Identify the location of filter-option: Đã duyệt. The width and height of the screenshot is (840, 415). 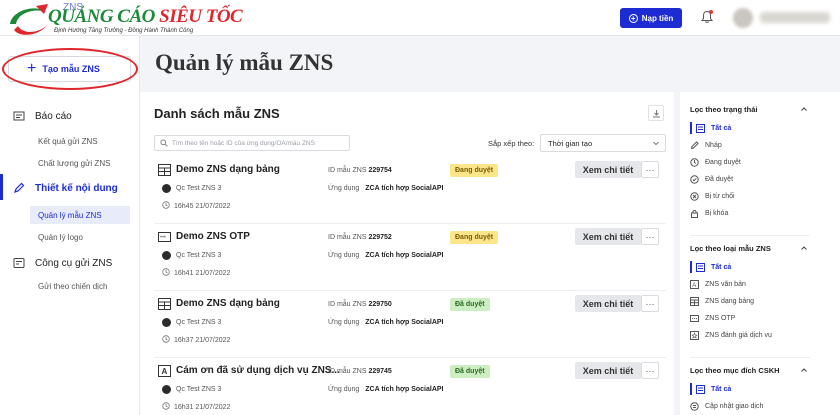
(760, 179).